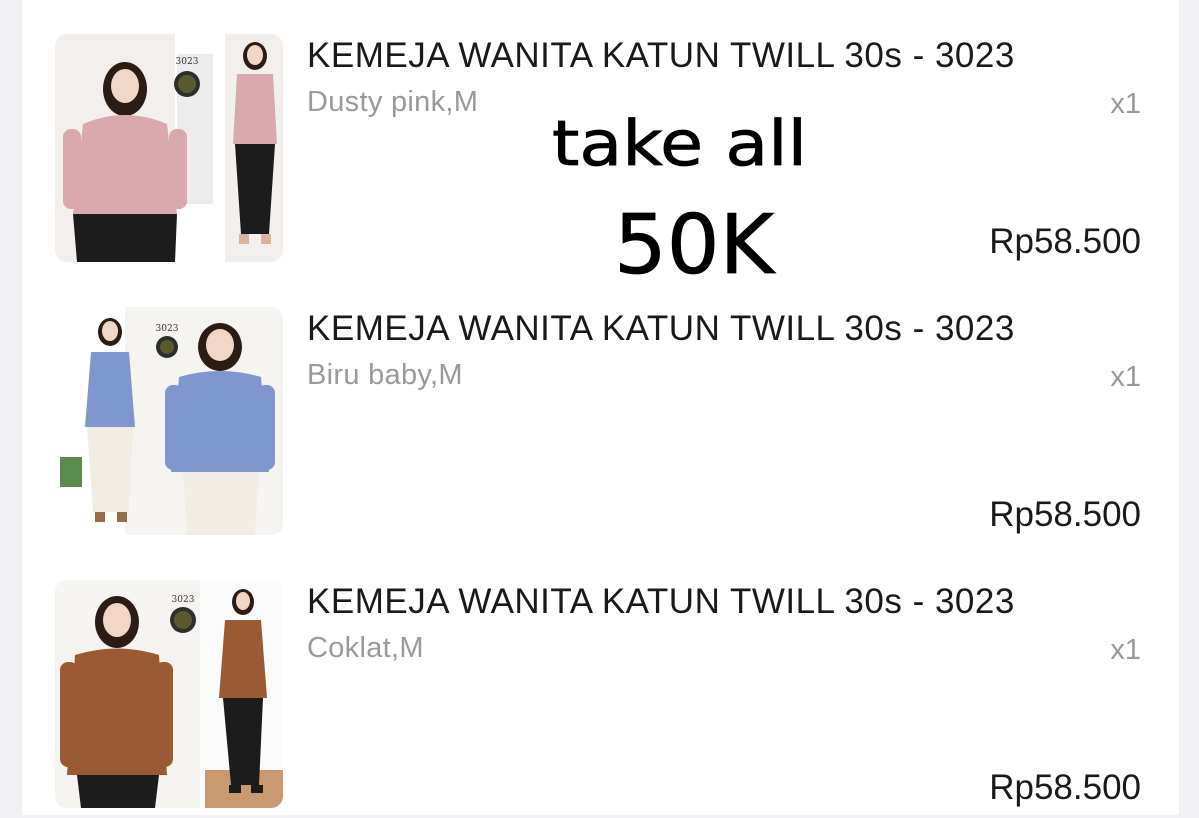 The width and height of the screenshot is (1199, 818). I want to click on note-line-price: 50K, so click(695, 245).